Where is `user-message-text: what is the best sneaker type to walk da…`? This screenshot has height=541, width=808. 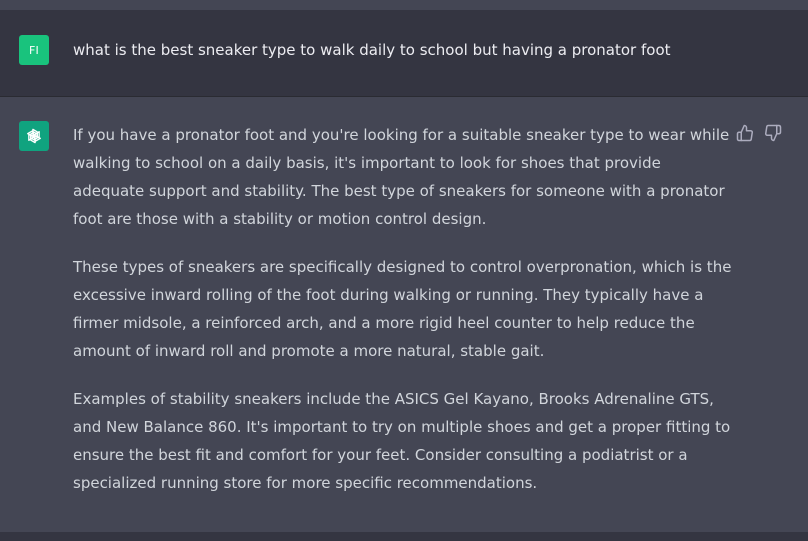
user-message-text: what is the best sneaker type to walk da… is located at coordinates (372, 50).